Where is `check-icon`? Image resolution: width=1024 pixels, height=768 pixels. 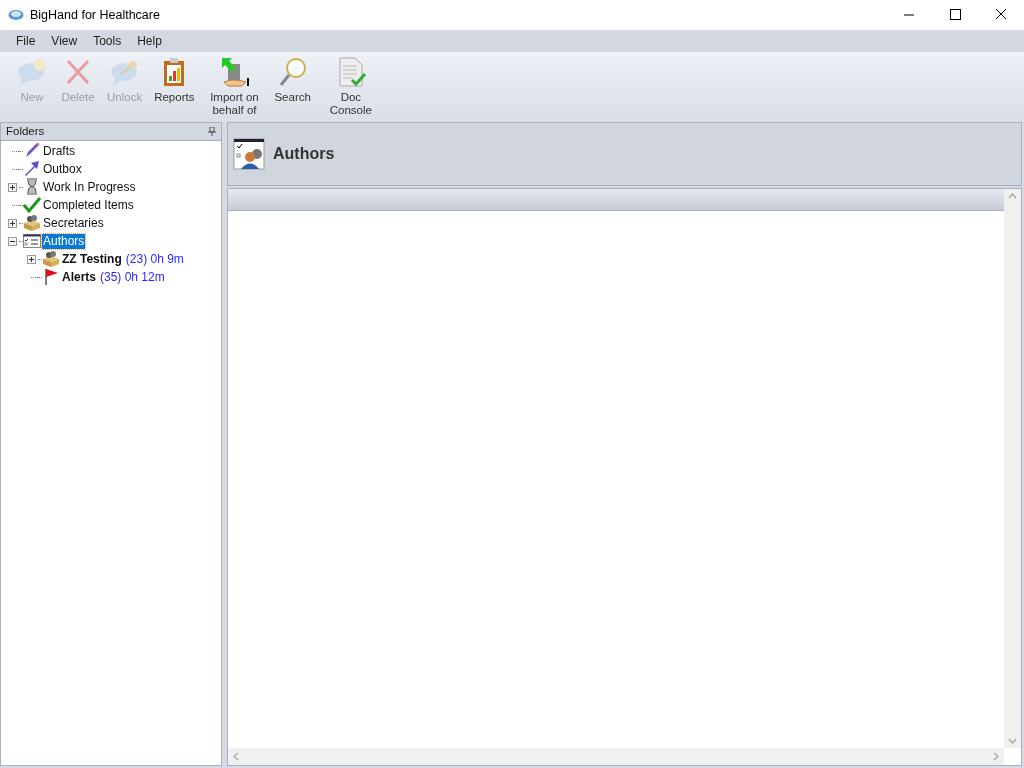
check-icon is located at coordinates (32, 205).